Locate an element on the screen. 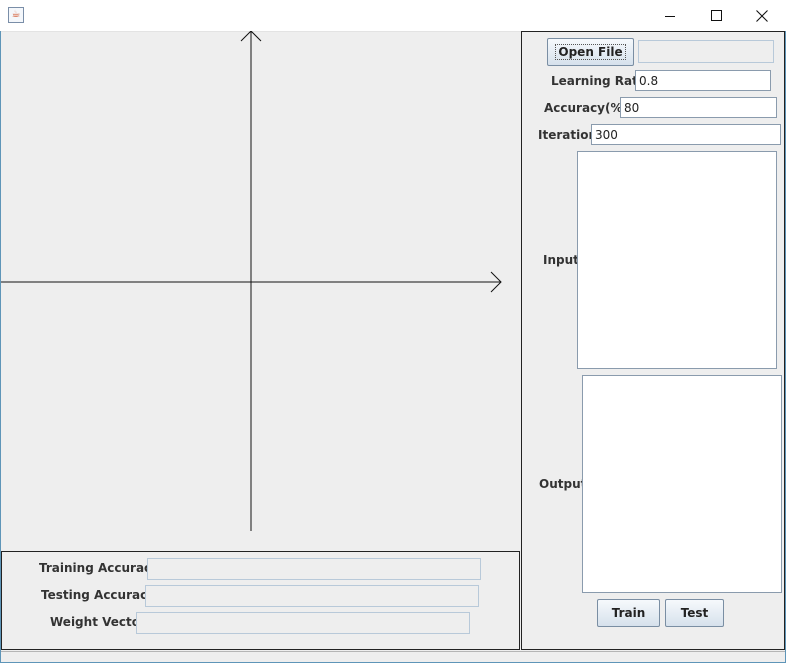 This screenshot has height=663, width=786. iteration-label: Iteration is located at coordinates (567, 135).